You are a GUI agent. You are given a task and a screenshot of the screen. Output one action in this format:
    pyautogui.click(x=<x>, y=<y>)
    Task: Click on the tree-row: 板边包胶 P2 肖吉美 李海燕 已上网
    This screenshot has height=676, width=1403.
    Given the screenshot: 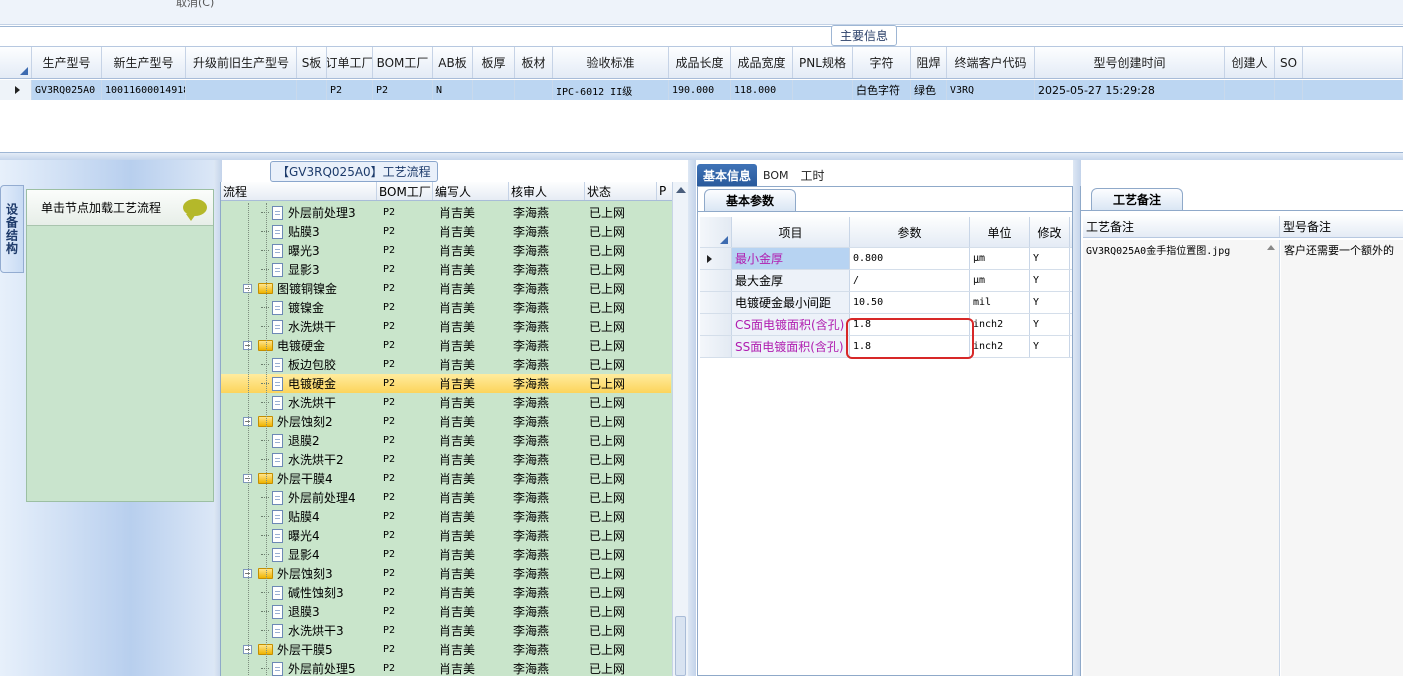 What is the action you would take?
    pyautogui.click(x=446, y=364)
    